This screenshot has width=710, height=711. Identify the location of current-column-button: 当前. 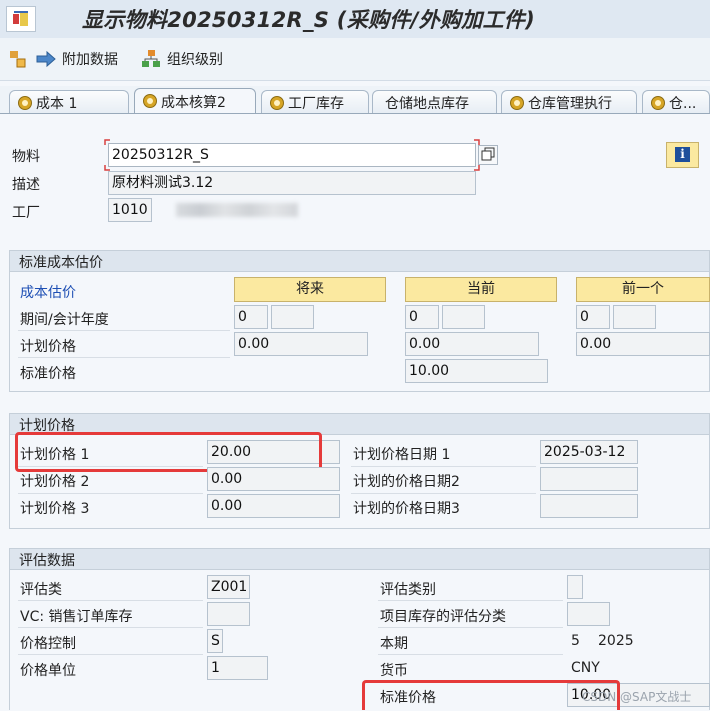
(481, 289).